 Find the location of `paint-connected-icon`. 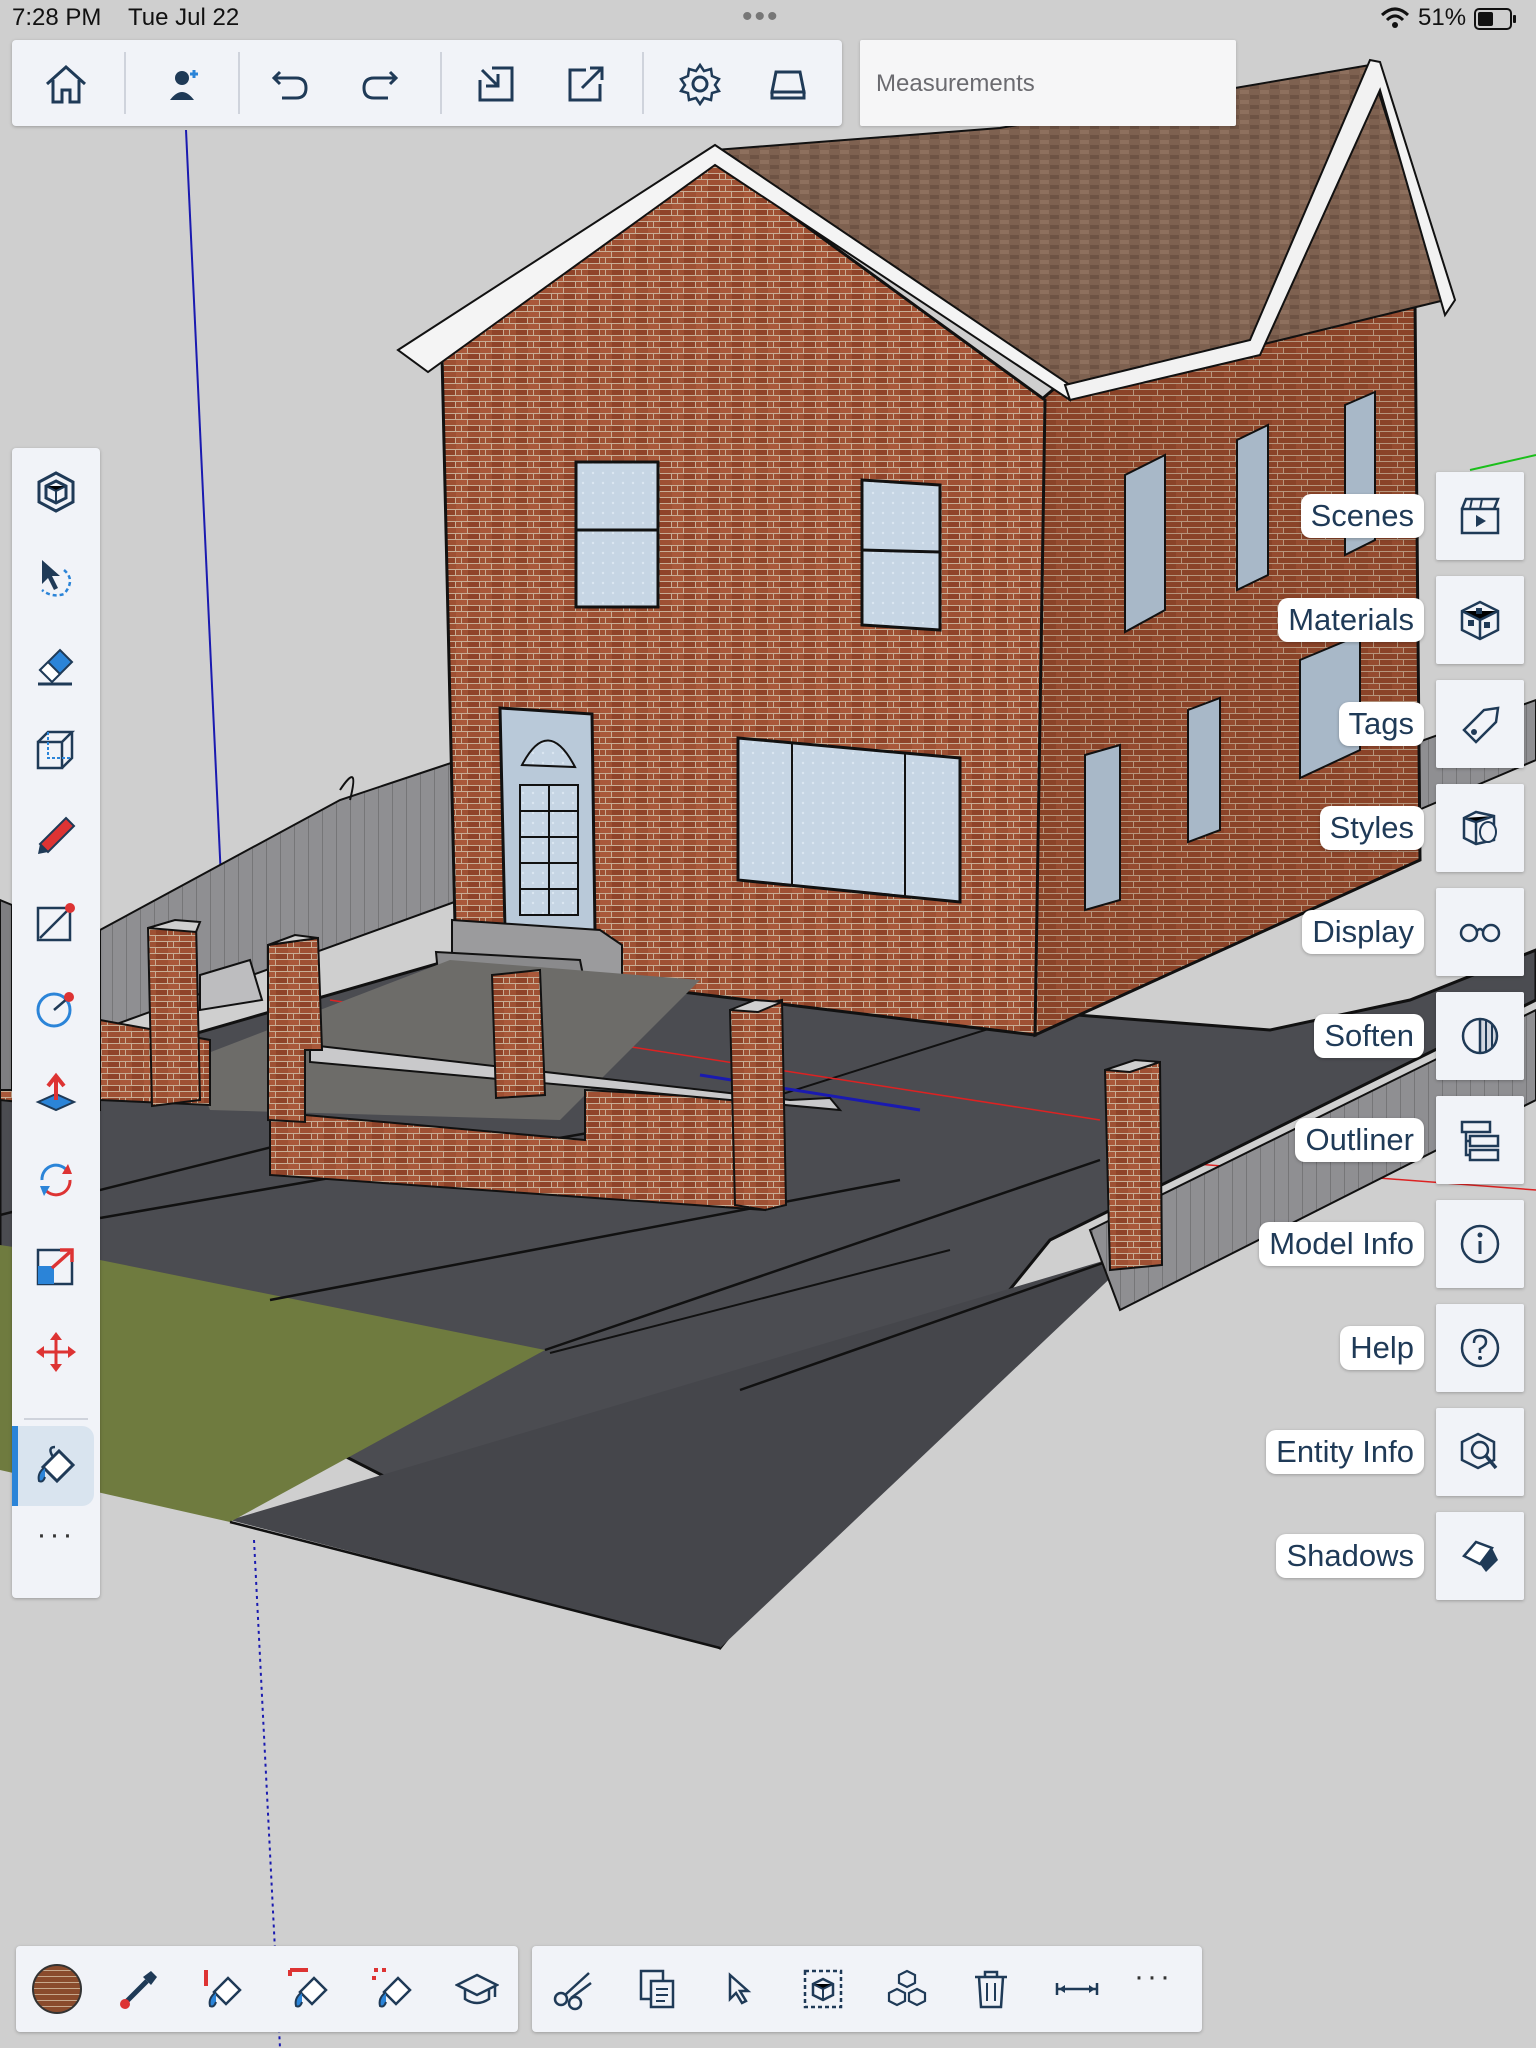

paint-connected-icon is located at coordinates (309, 1989).